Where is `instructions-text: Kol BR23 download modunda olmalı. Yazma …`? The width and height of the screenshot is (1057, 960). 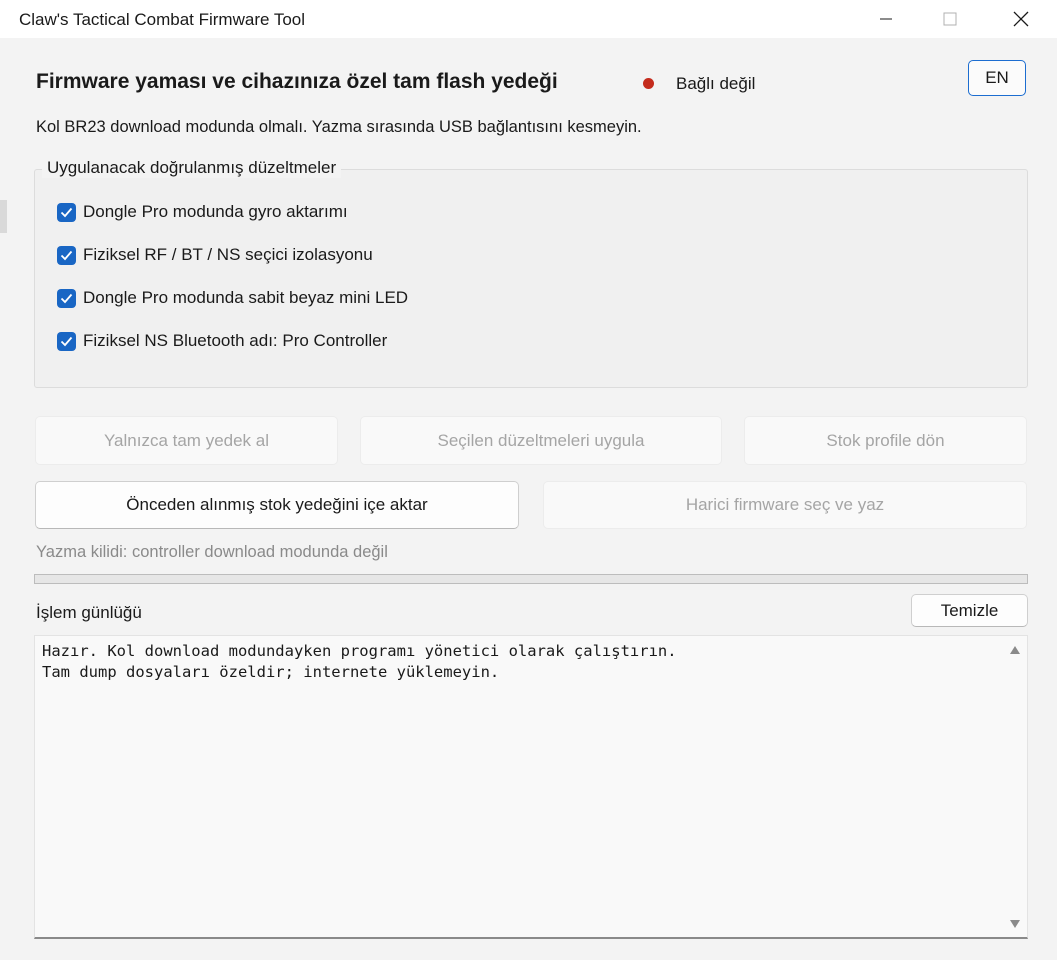
instructions-text: Kol BR23 download modunda olmalı. Yazma … is located at coordinates (339, 127).